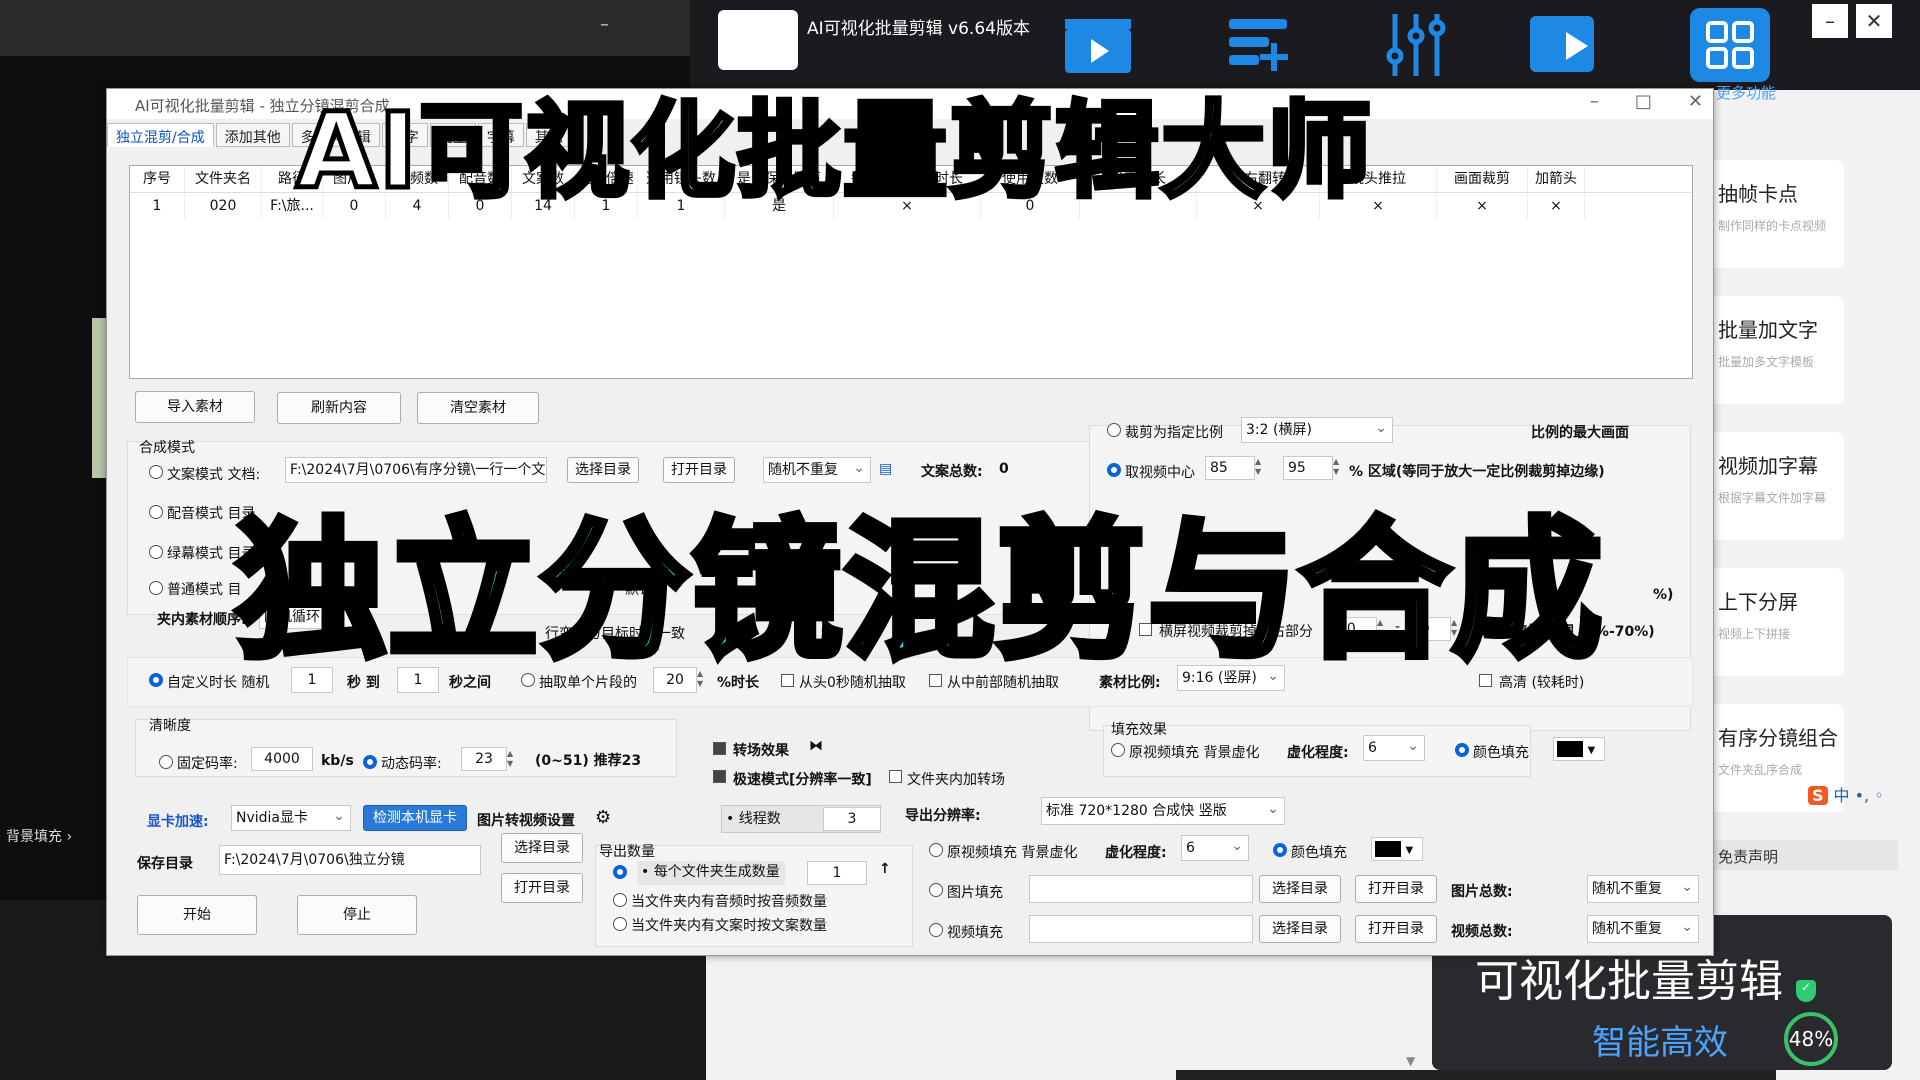 This screenshot has width=1920, height=1080. I want to click on table-cell: 1, so click(157, 206).